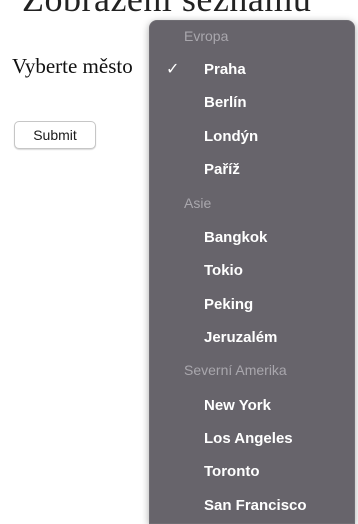  I want to click on option-pariz: Paříž, so click(252, 170).